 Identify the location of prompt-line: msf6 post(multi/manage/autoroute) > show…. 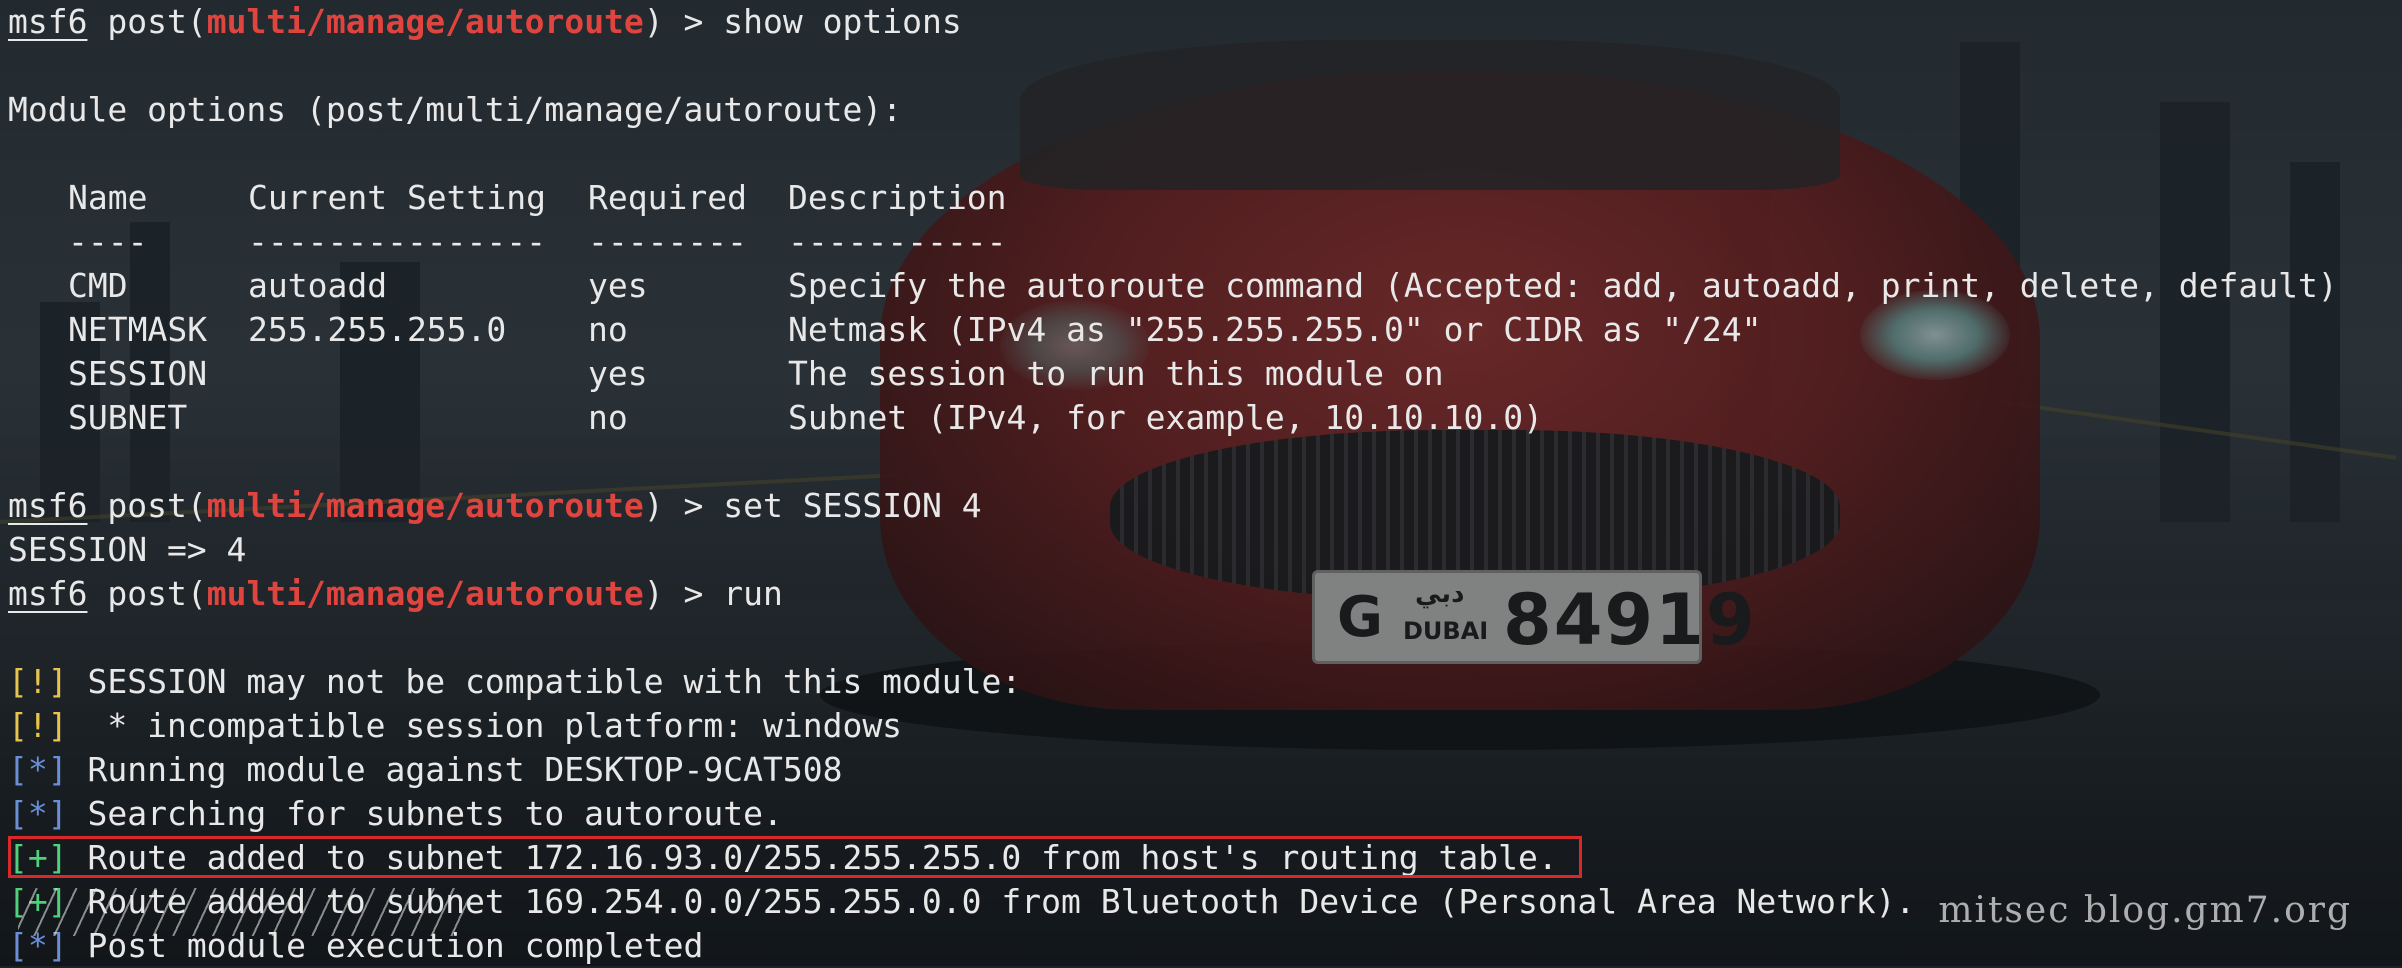
(1203, 22).